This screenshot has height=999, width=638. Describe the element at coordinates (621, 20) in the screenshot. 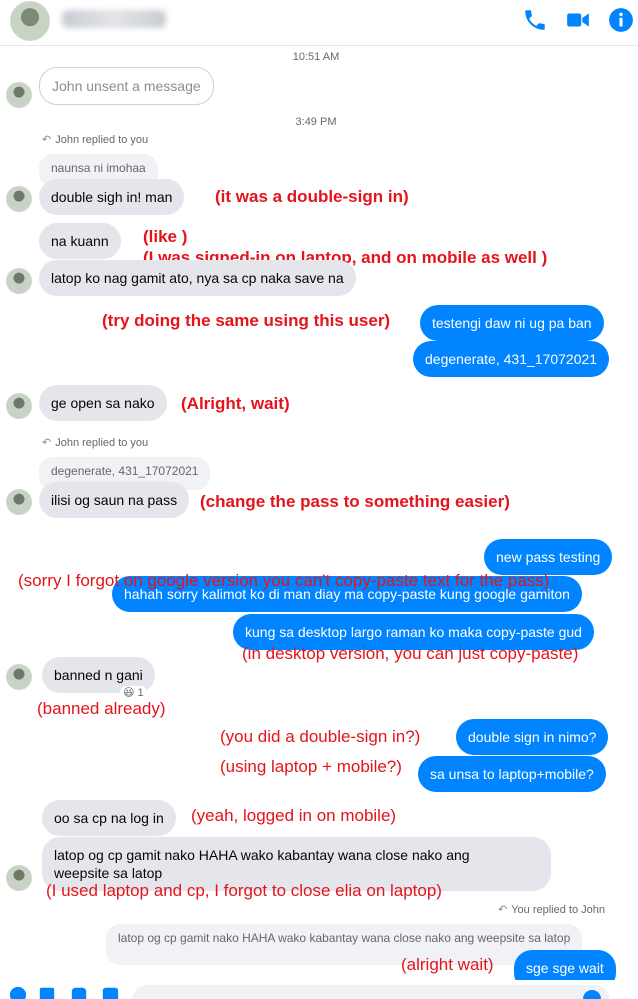

I see `info-icon` at that location.